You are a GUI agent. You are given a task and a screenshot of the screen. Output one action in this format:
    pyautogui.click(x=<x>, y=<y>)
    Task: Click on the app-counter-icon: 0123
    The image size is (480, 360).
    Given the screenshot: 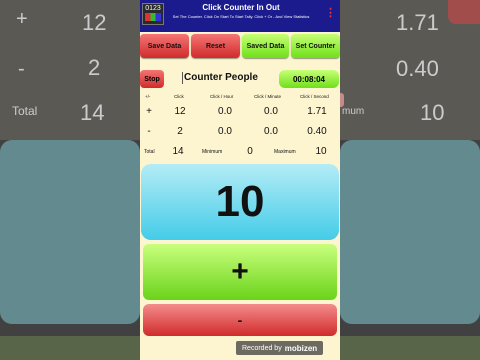 What is the action you would take?
    pyautogui.click(x=153, y=14)
    